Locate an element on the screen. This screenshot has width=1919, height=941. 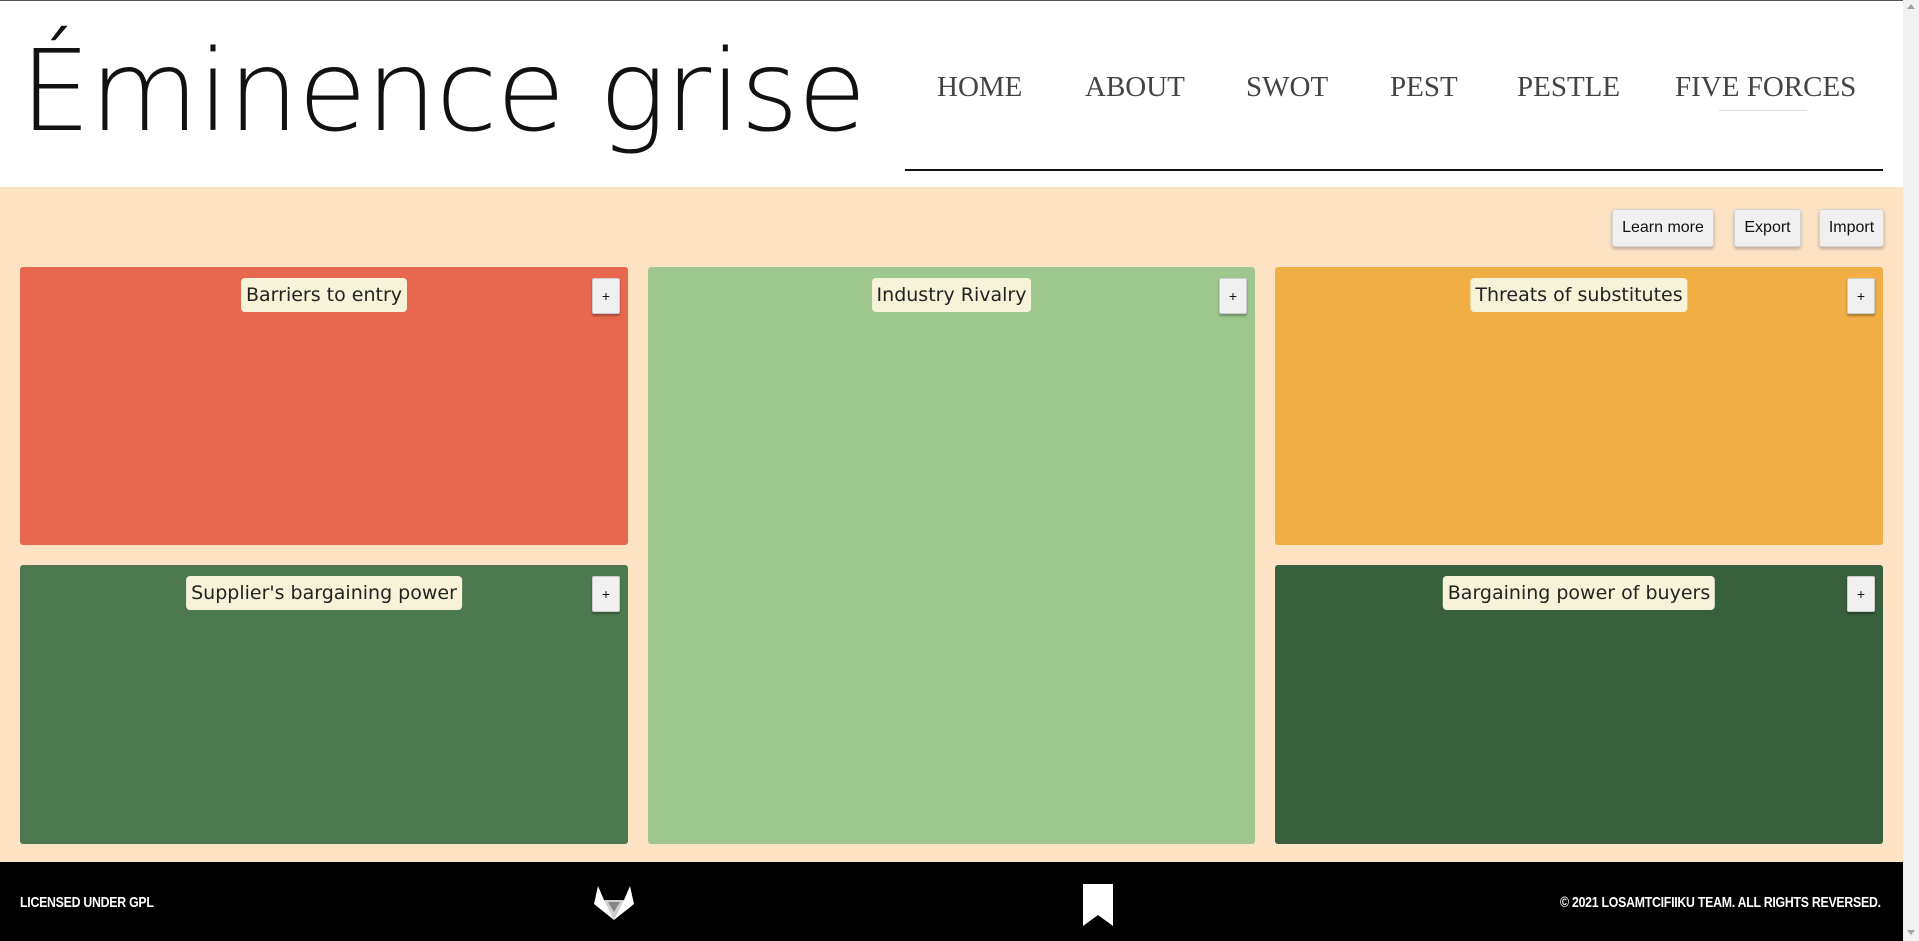
panel-suppliers-bargaining-power: Supplier's bargaining power + is located at coordinates (324, 704).